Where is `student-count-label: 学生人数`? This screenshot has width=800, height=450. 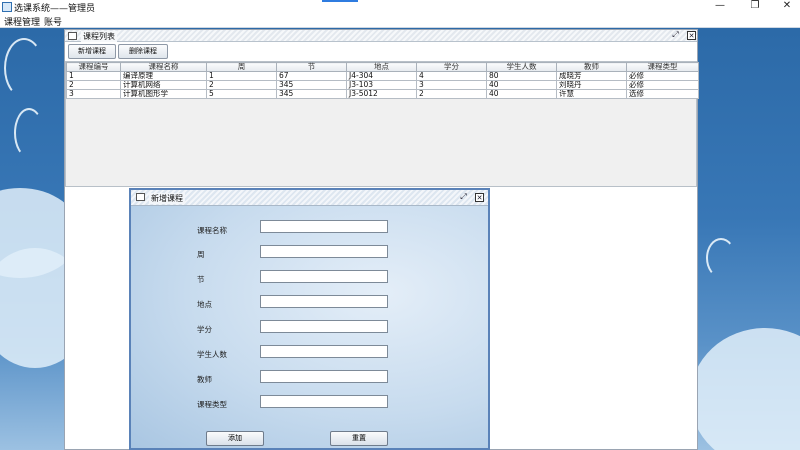
student-count-label: 学生人数 is located at coordinates (212, 354).